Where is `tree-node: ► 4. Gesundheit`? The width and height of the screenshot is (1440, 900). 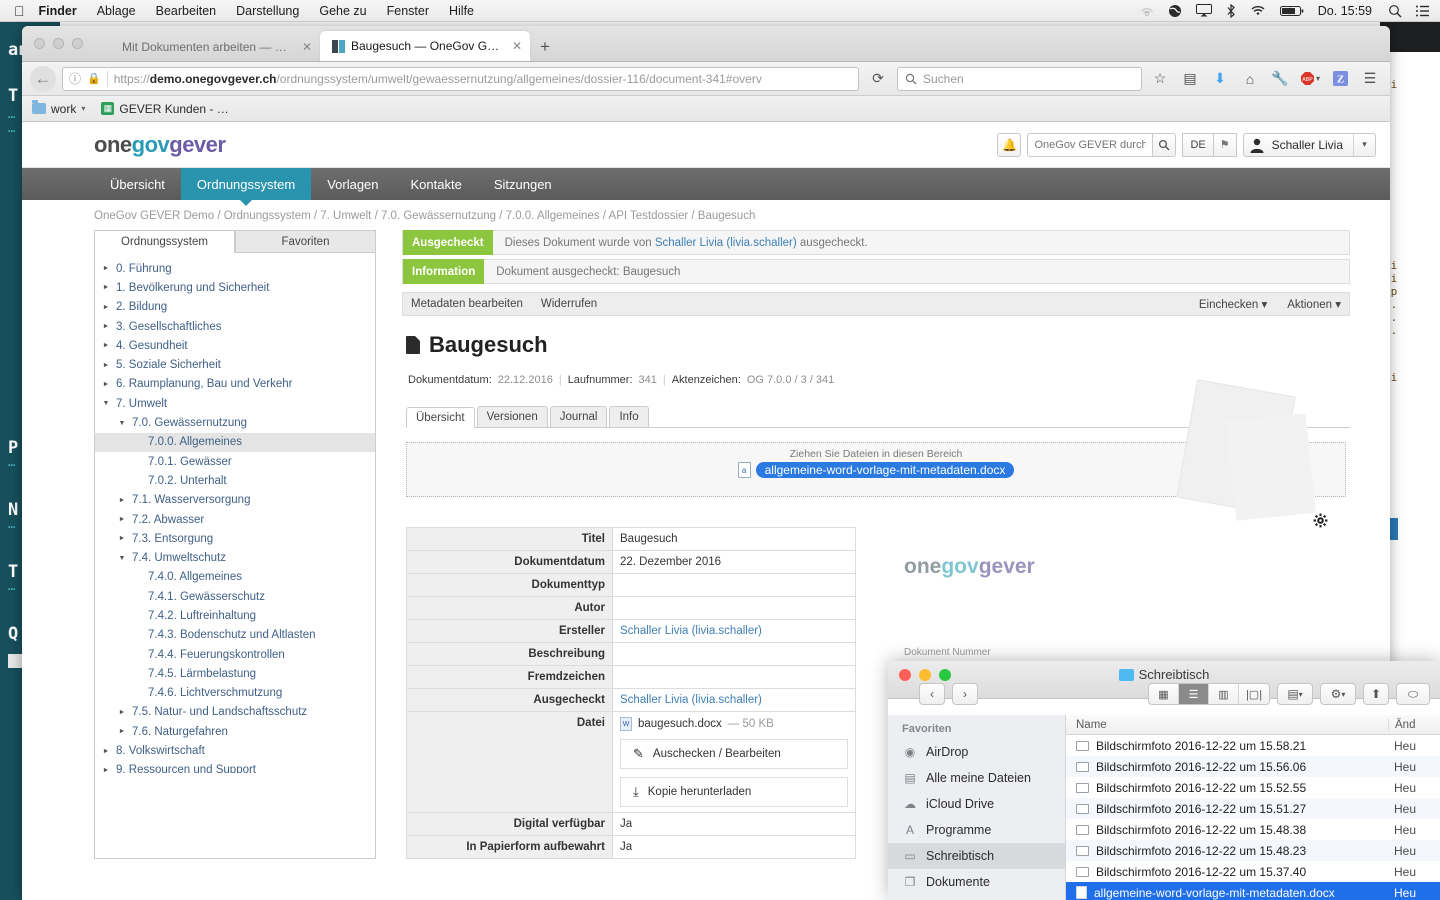 tree-node: ► 4. Gesundheit is located at coordinates (235, 345).